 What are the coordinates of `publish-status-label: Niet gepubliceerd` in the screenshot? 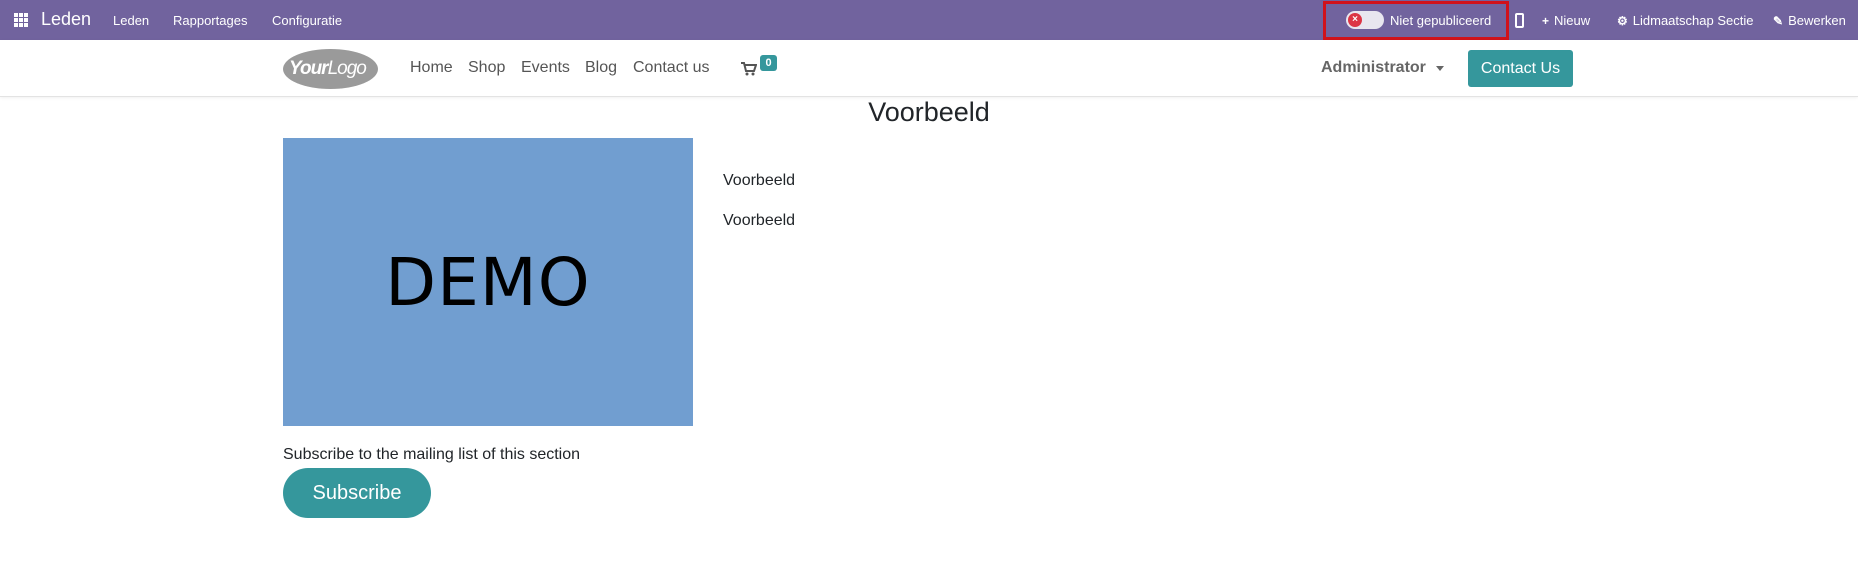 It's located at (1440, 20).